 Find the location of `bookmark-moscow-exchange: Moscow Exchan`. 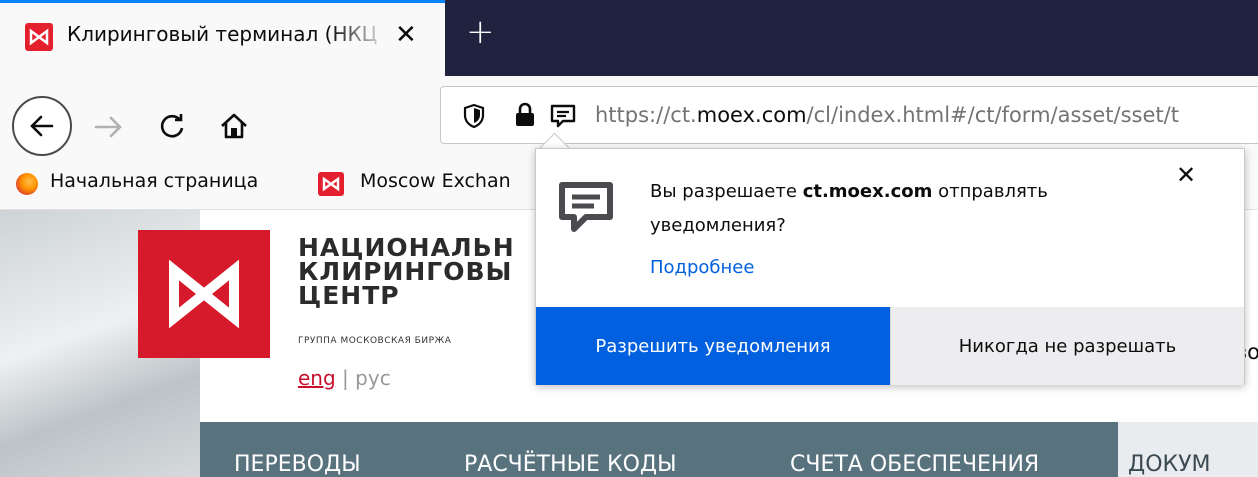

bookmark-moscow-exchange: Moscow Exchan is located at coordinates (435, 181).